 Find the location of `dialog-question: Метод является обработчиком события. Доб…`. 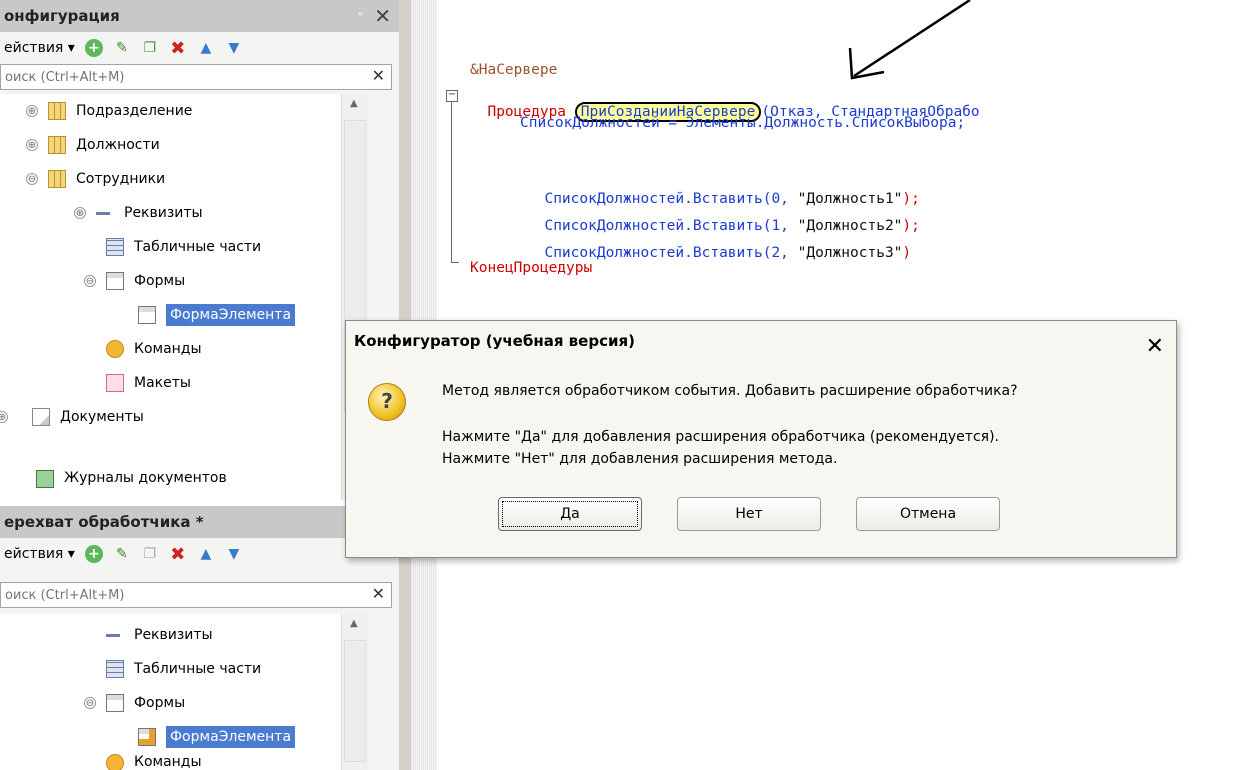

dialog-question: Метод является обработчиком события. Доб… is located at coordinates (730, 391).